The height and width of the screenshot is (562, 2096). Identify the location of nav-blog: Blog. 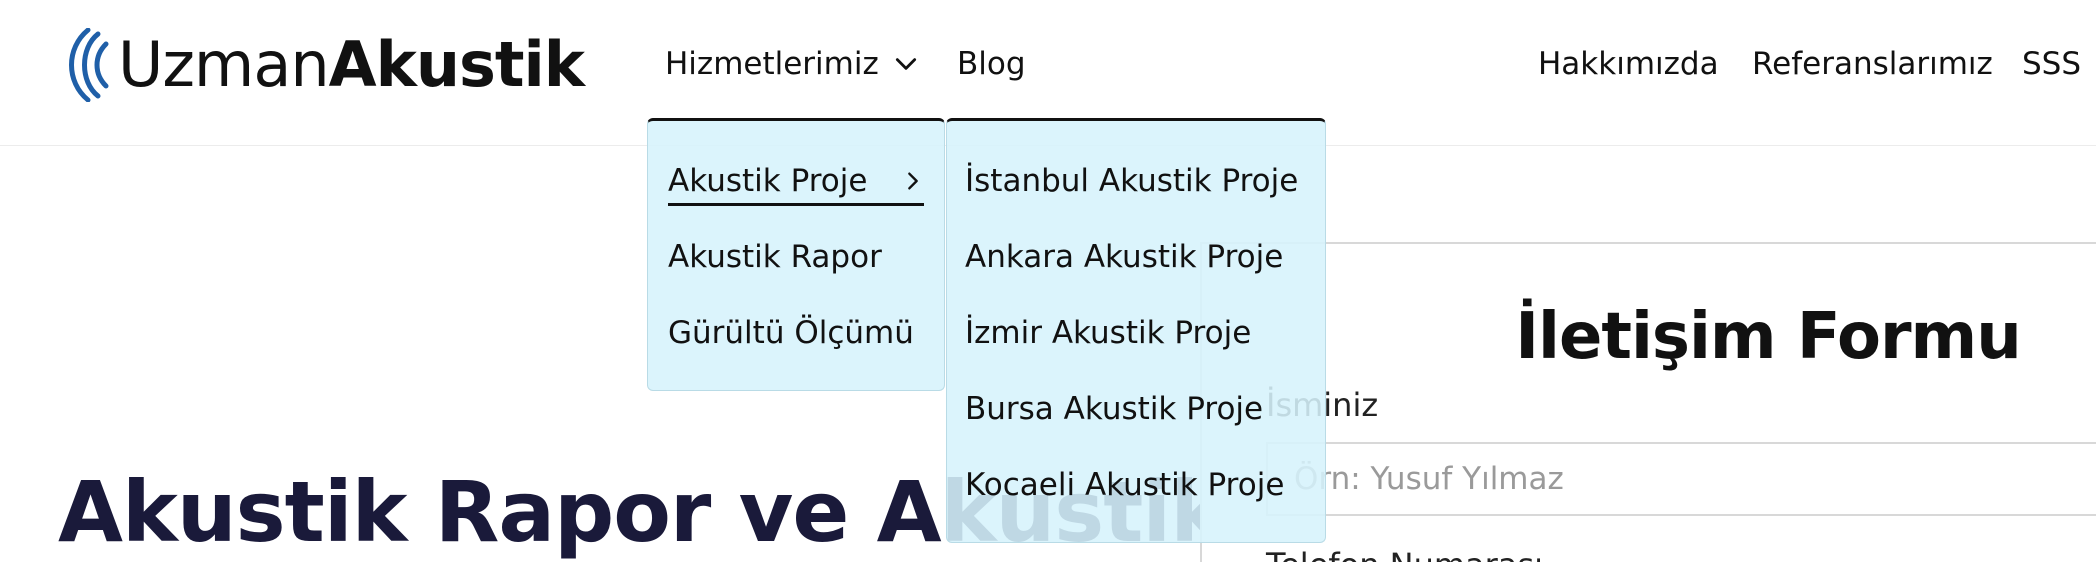
(991, 64).